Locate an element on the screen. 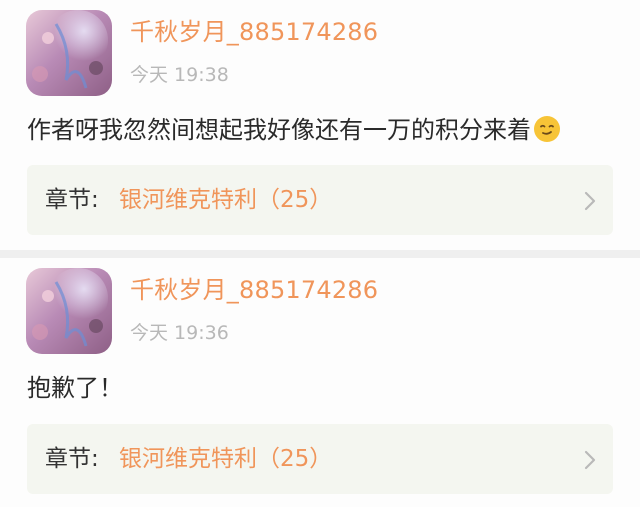 The width and height of the screenshot is (640, 507). divider is located at coordinates (320, 254).